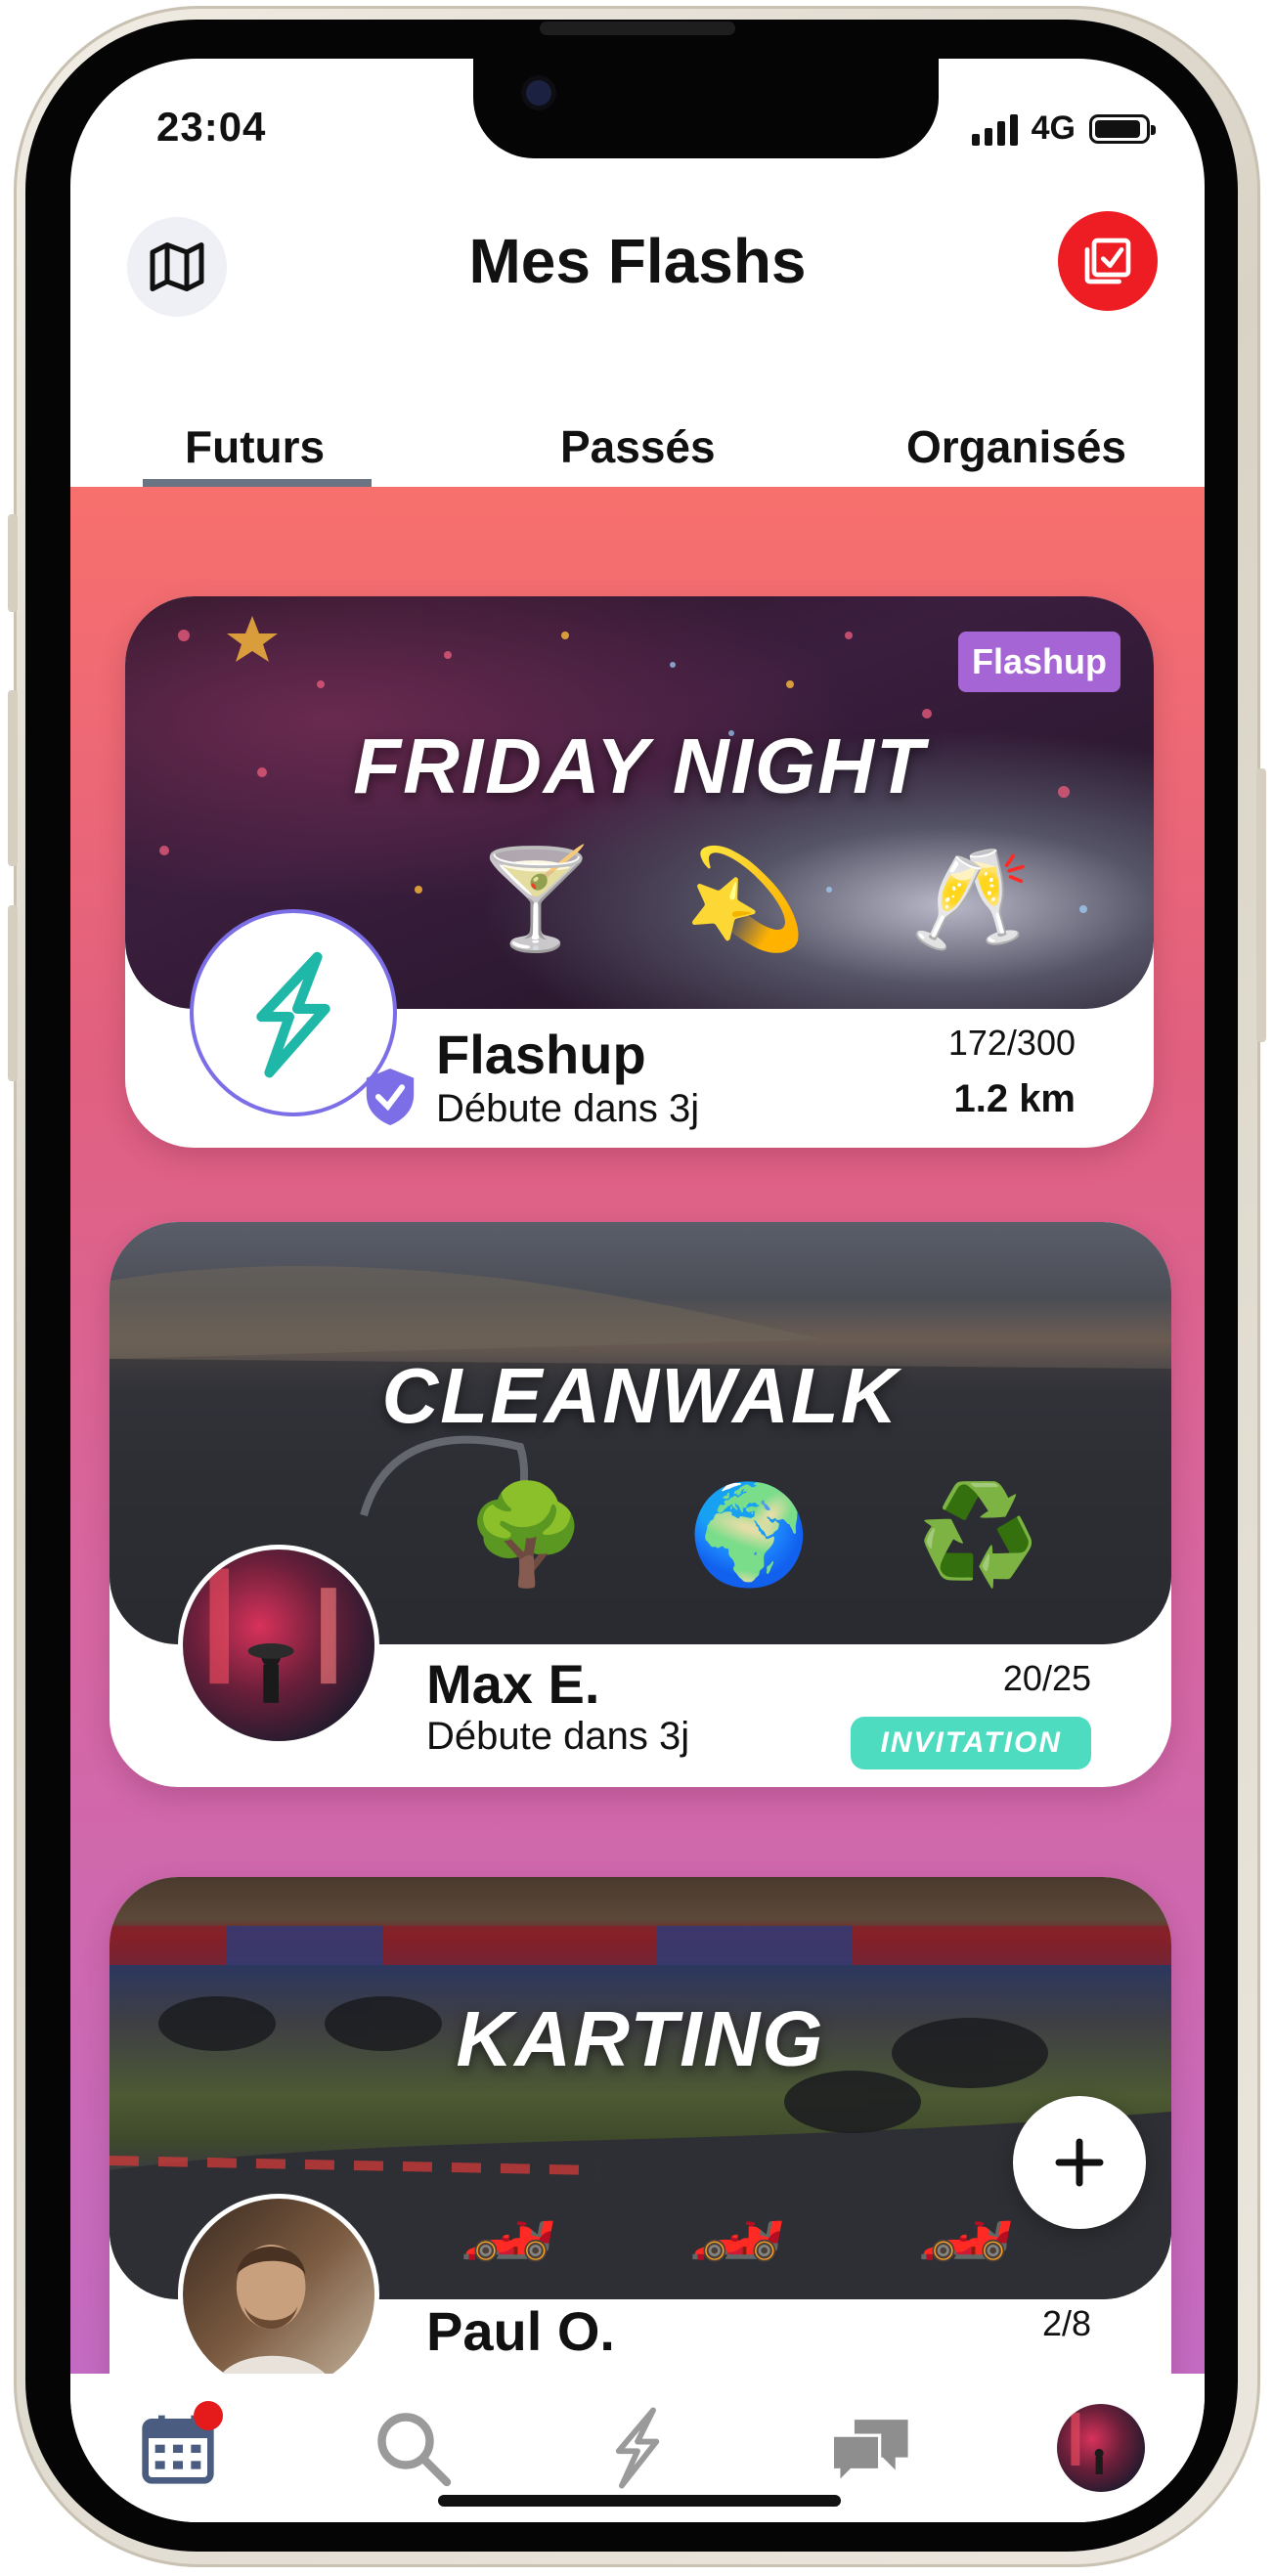  I want to click on organizer-avatar, so click(278, 1645).